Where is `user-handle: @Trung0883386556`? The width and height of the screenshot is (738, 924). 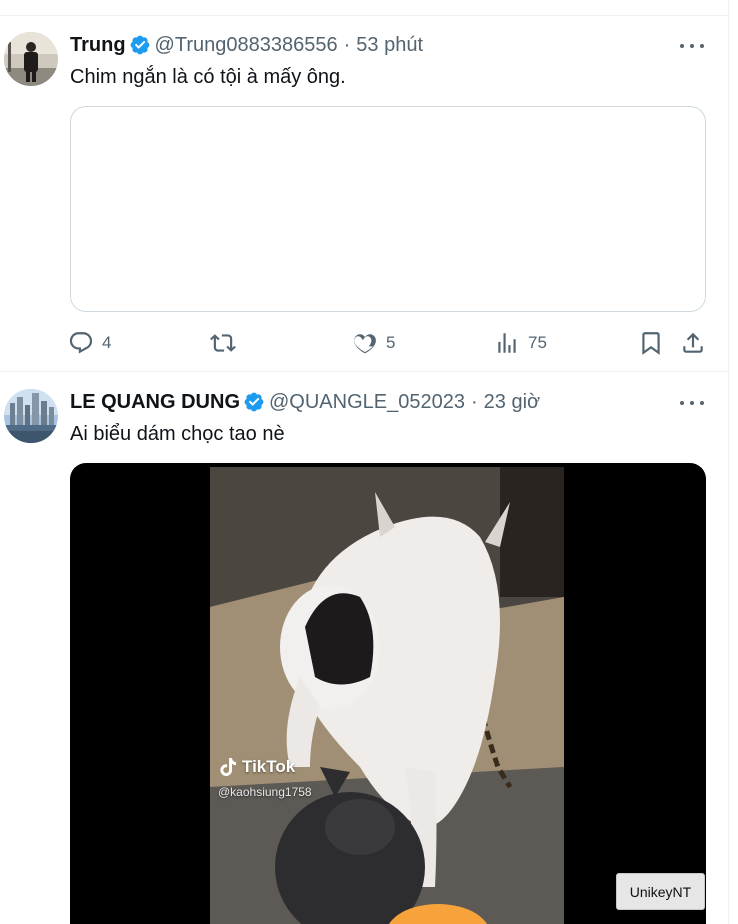
user-handle: @Trung0883386556 is located at coordinates (246, 45).